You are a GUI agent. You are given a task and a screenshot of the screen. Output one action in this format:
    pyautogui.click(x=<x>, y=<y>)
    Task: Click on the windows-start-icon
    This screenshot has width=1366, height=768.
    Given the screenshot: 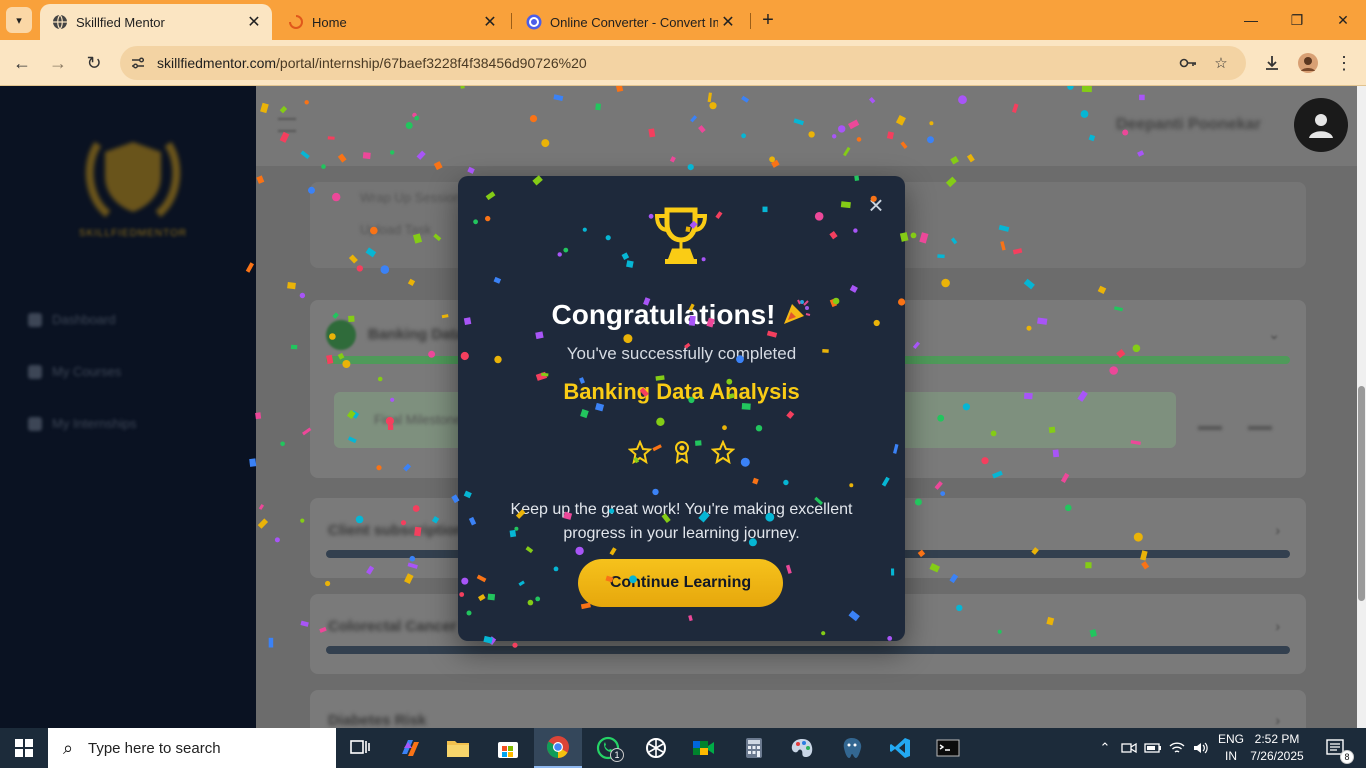 What is the action you would take?
    pyautogui.click(x=24, y=748)
    